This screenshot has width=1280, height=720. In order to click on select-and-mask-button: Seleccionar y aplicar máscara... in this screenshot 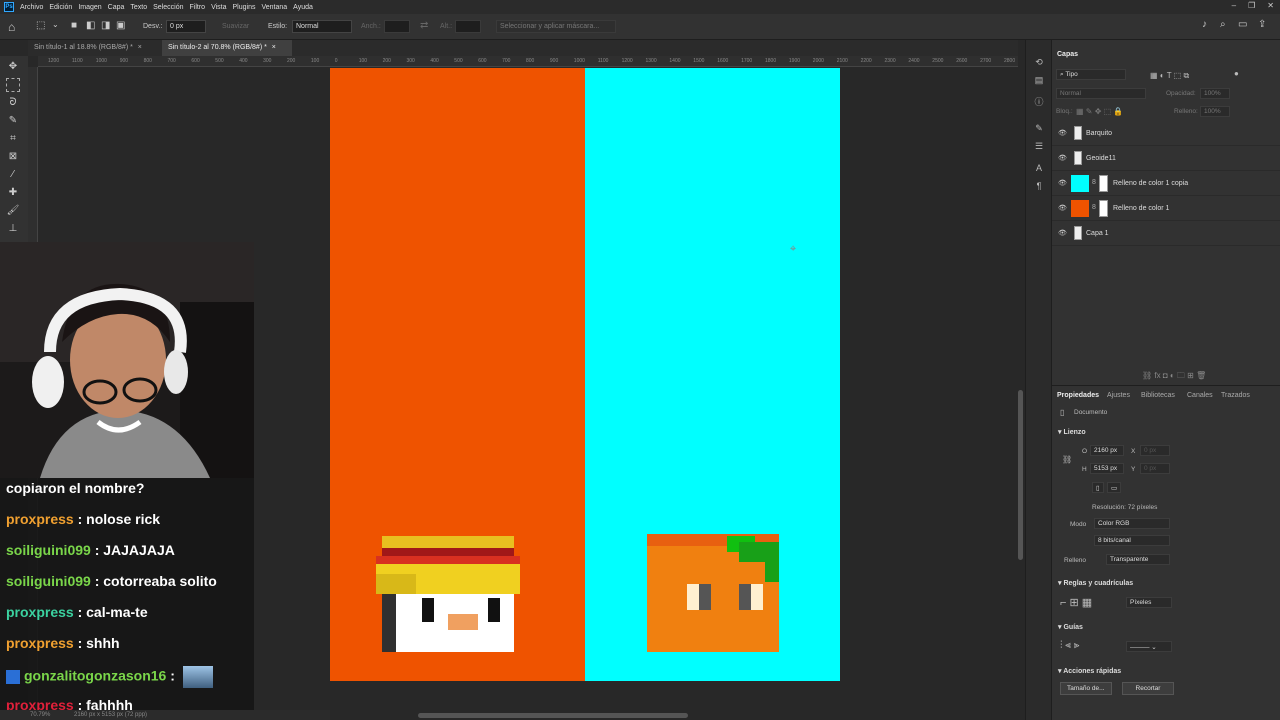, I will do `click(556, 26)`.